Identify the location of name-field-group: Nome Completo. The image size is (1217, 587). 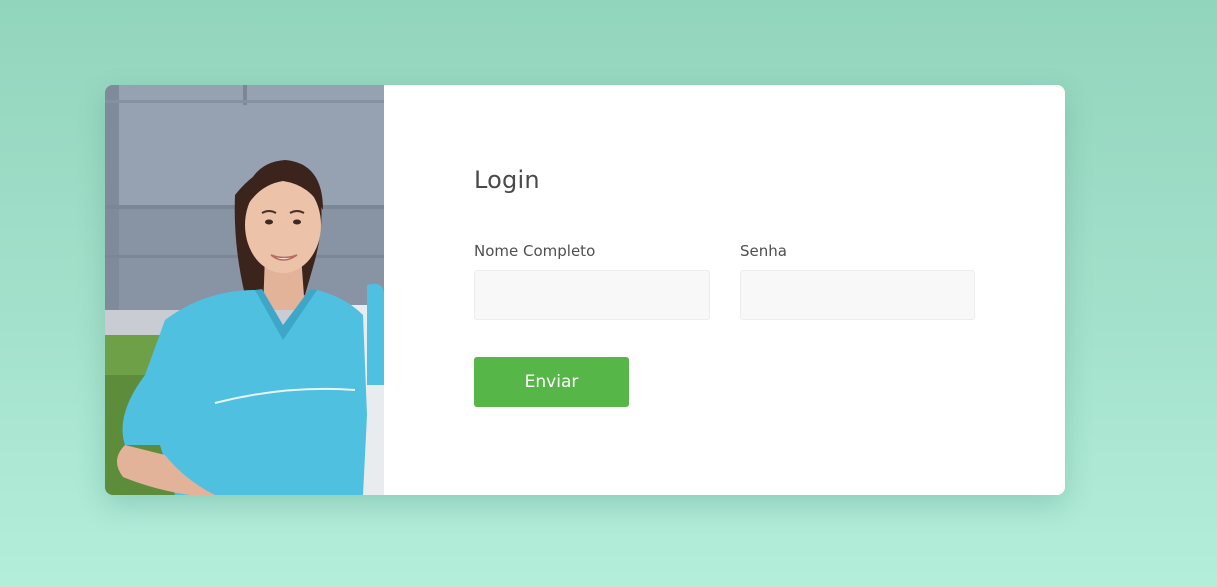
(592, 280).